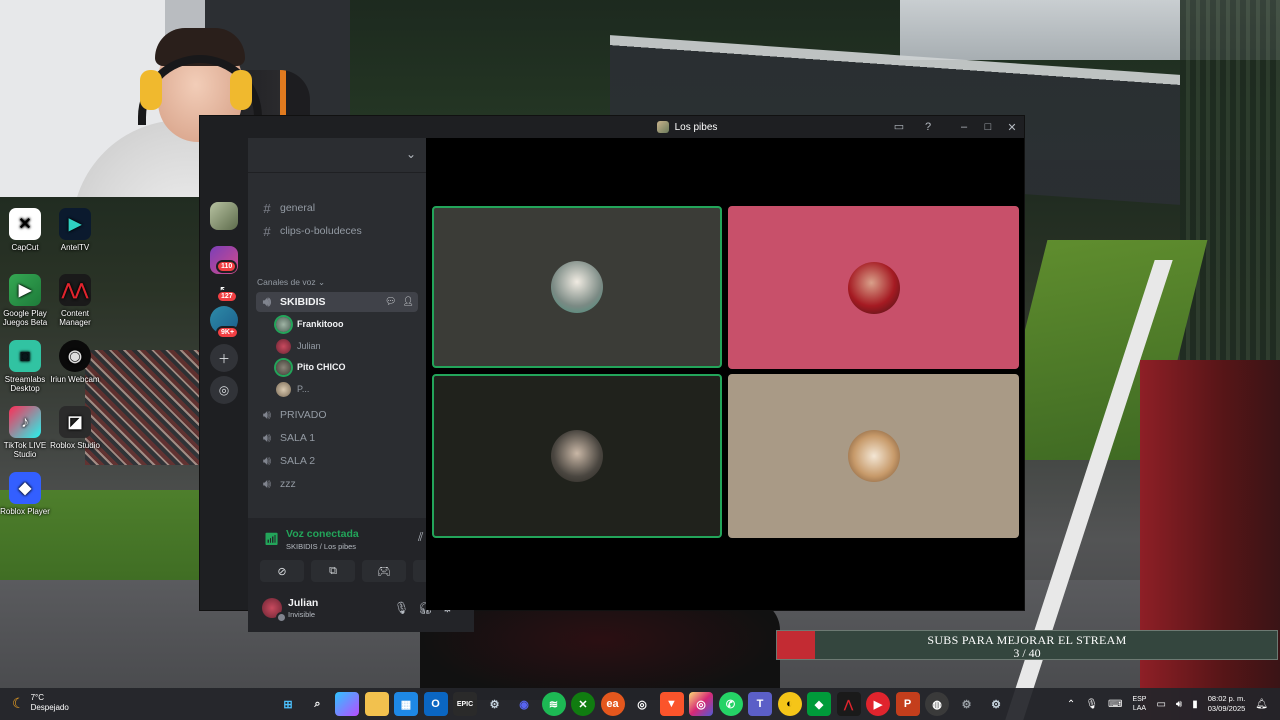 This screenshot has height=720, width=1280. What do you see at coordinates (40, 703) in the screenshot?
I see `weather-widget: ☾ 7°C Despejado` at bounding box center [40, 703].